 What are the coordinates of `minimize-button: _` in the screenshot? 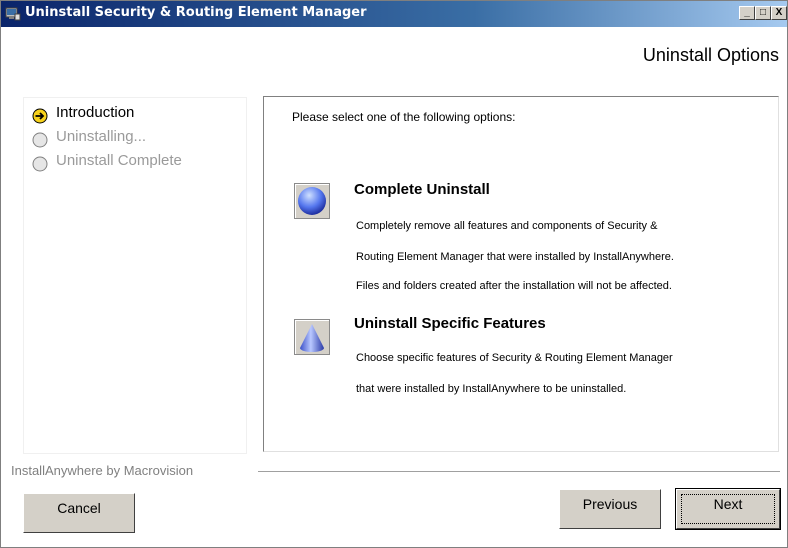 It's located at (747, 13).